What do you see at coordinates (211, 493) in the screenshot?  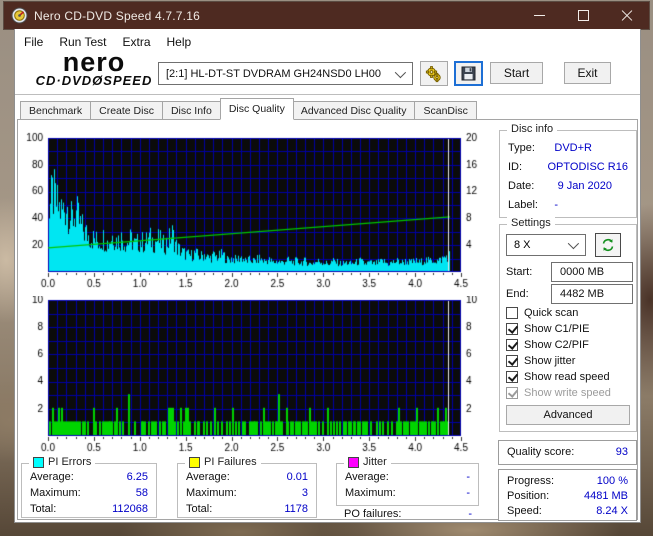 I see `pif-maximum-label: Maximum:` at bounding box center [211, 493].